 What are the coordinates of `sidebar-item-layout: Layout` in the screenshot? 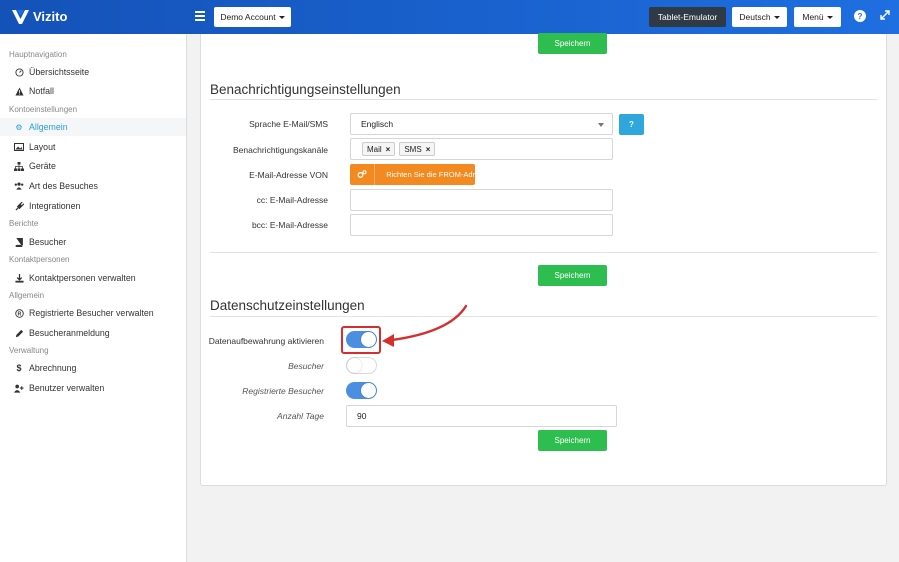 It's located at (34, 147).